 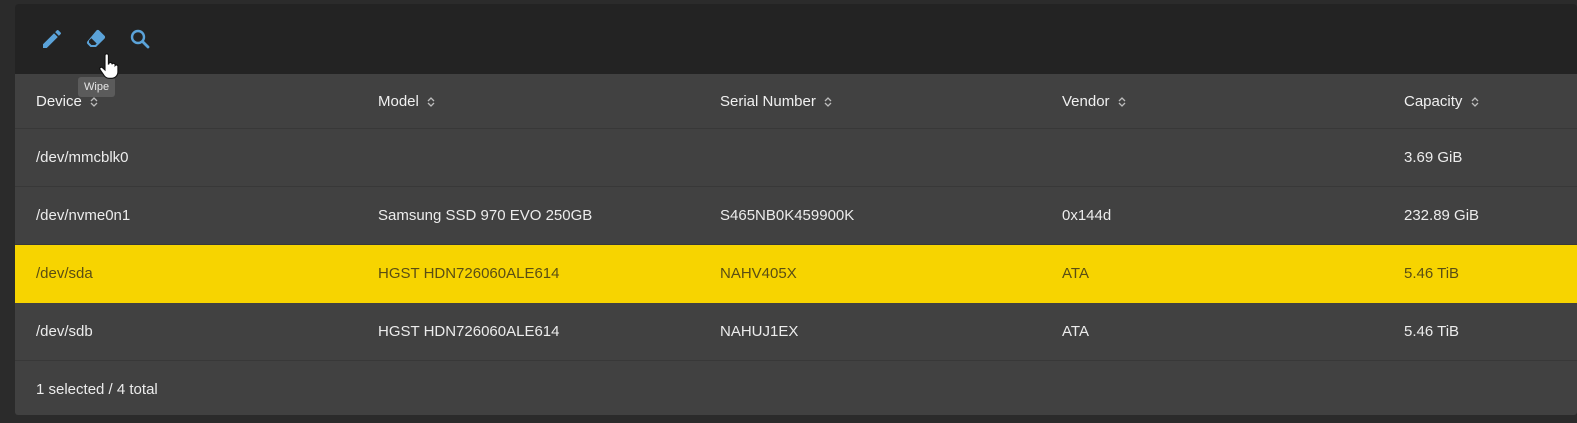 I want to click on column-label: Serial Number, so click(x=768, y=101).